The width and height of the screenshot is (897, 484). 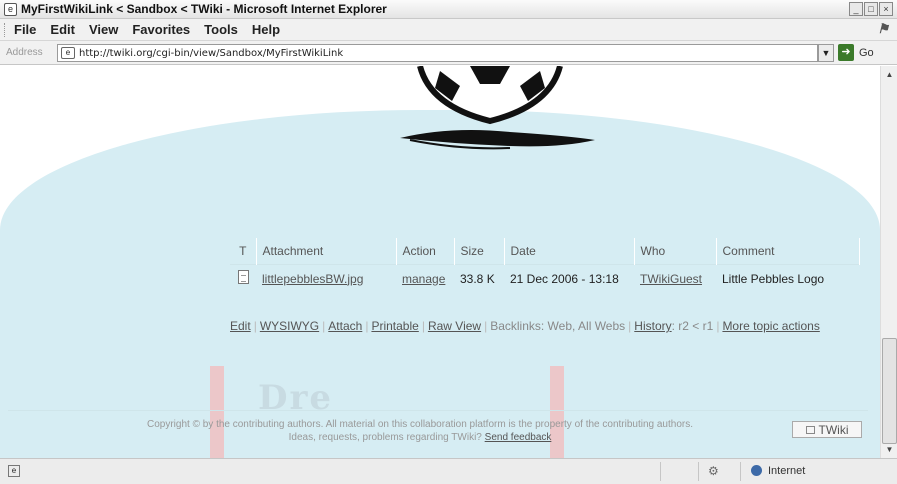 What do you see at coordinates (883, 28) in the screenshot?
I see `windows-logo-icon: ⚑` at bounding box center [883, 28].